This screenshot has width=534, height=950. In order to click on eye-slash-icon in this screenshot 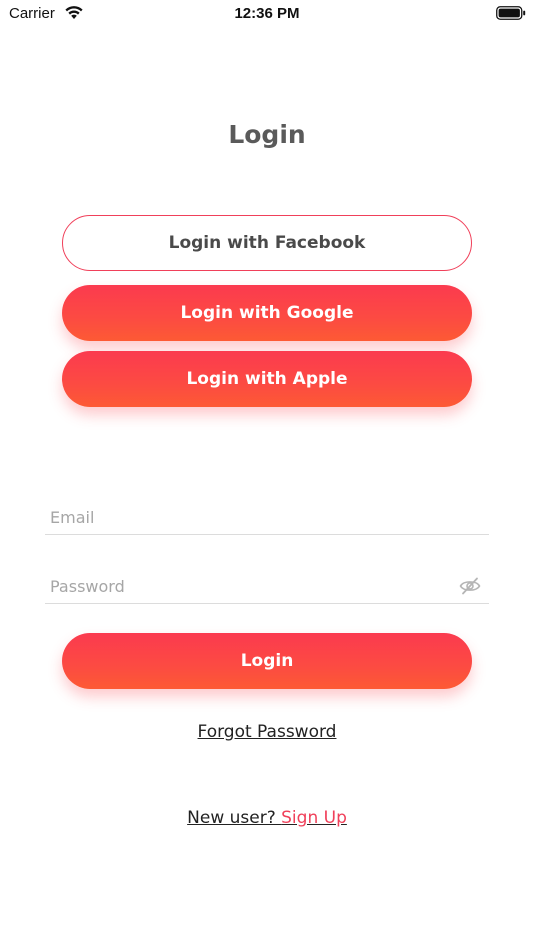, I will do `click(470, 586)`.